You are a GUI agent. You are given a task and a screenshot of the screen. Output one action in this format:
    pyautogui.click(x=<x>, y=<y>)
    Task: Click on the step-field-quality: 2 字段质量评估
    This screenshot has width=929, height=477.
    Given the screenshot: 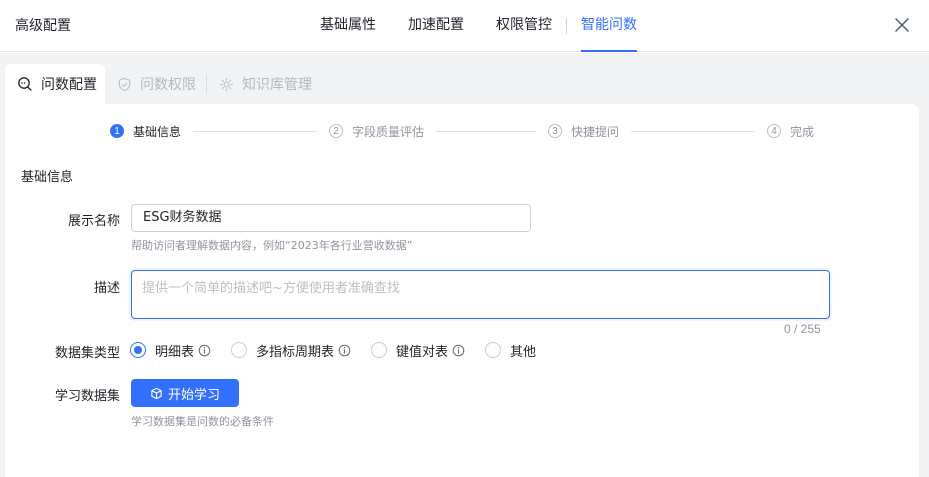 What is the action you would take?
    pyautogui.click(x=376, y=131)
    